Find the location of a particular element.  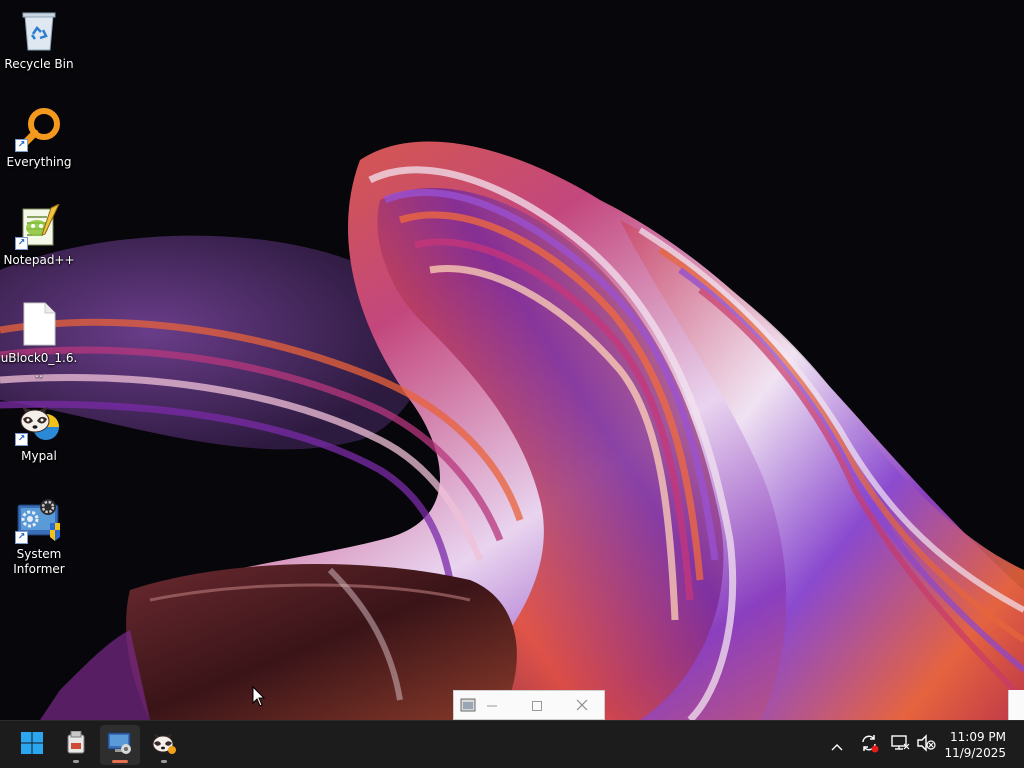

tray-network-button is located at coordinates (900, 745).